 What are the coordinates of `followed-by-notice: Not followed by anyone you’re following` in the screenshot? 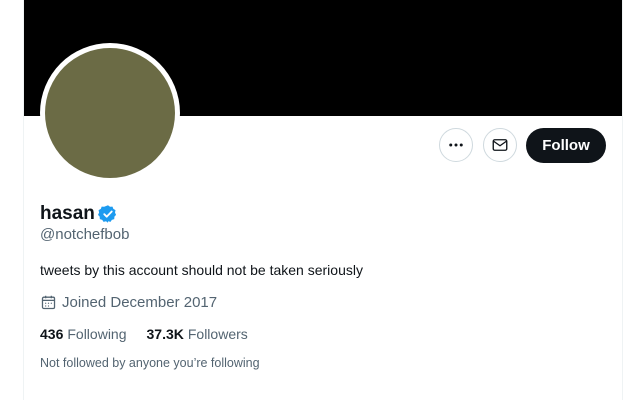 It's located at (150, 363).